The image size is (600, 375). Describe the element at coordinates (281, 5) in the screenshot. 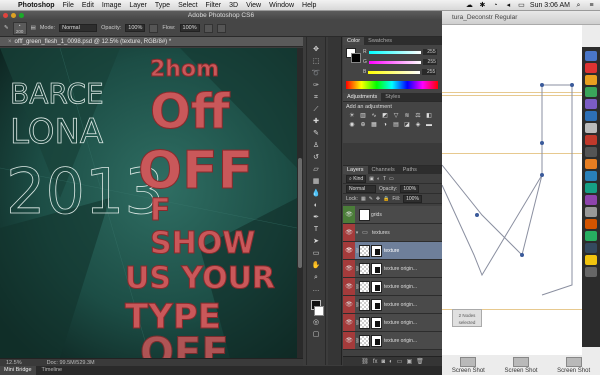

I see `menu-window: Window` at that location.